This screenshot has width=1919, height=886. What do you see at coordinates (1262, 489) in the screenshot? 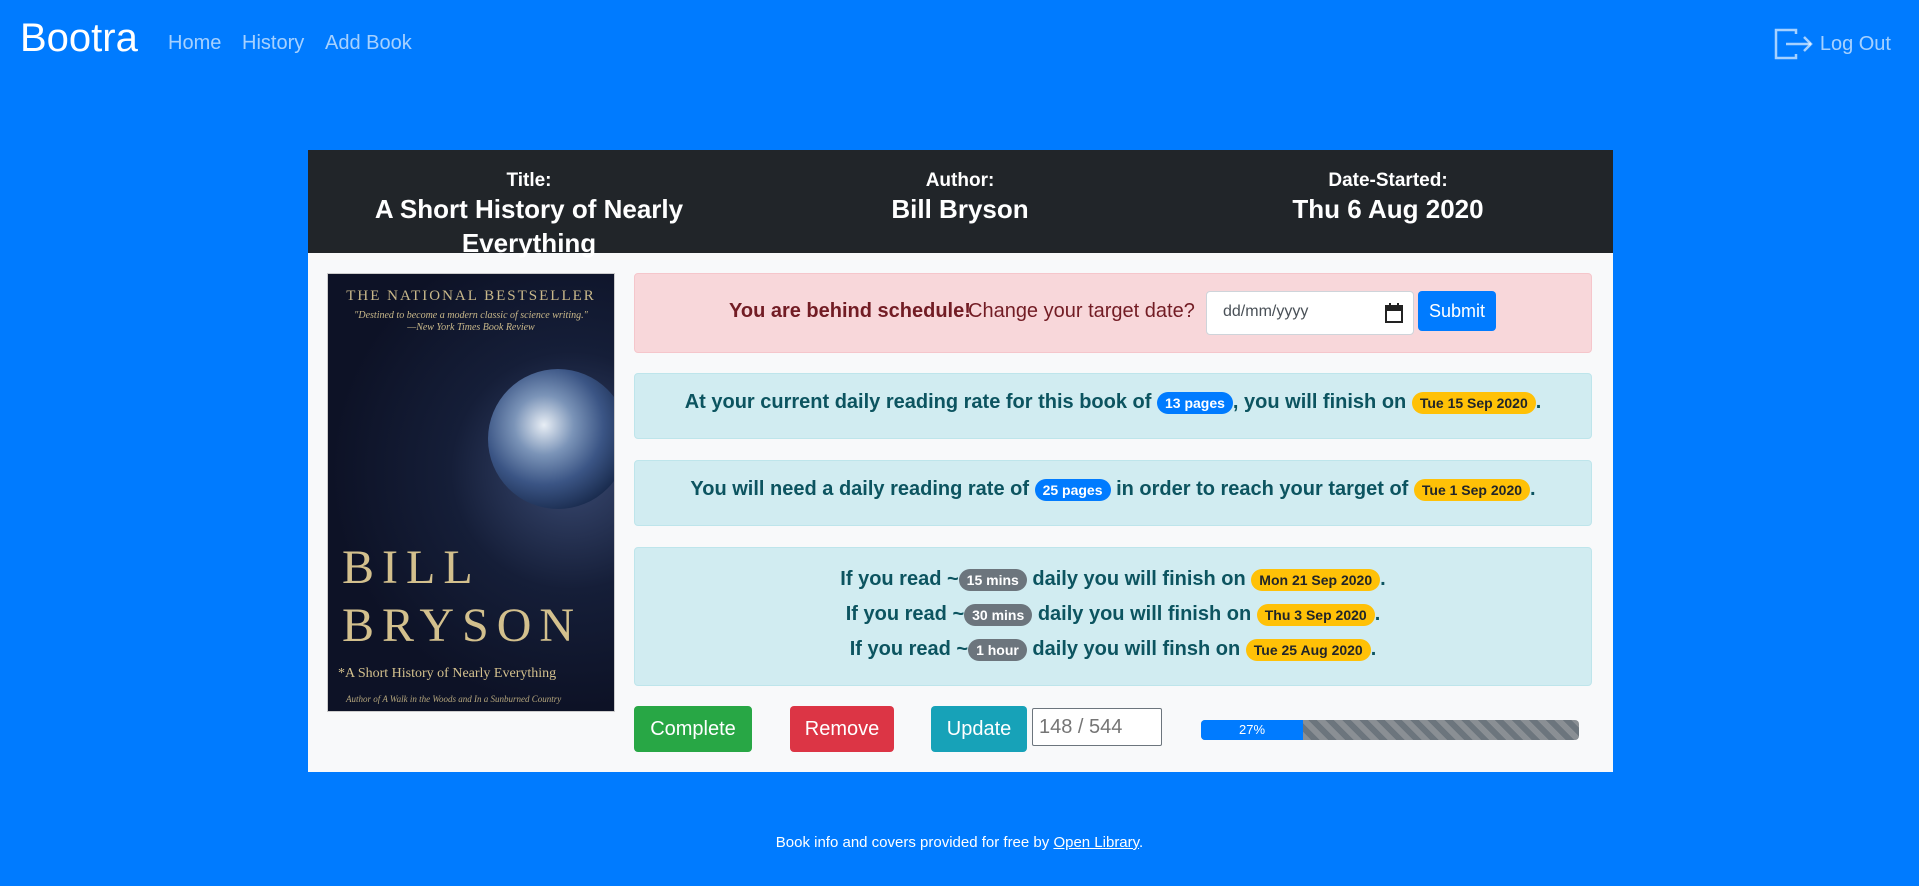
I see `target-rate-middle: in order to reach your target of` at bounding box center [1262, 489].